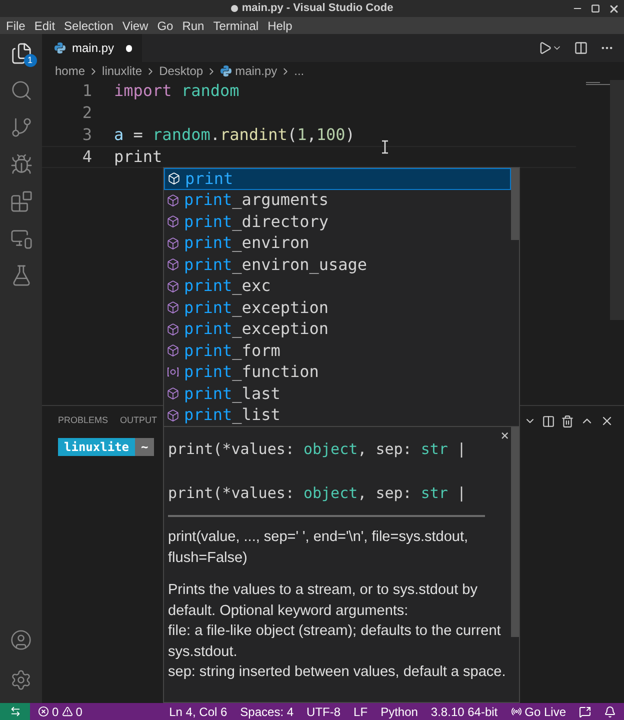 This screenshot has height=720, width=624. What do you see at coordinates (236, 25) in the screenshot?
I see `menu-item: Terminal` at bounding box center [236, 25].